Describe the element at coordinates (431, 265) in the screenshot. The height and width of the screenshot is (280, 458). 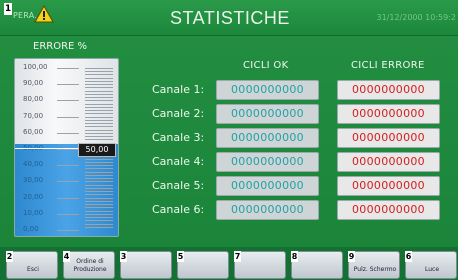
I see `function-key-6: 6 Luce` at that location.